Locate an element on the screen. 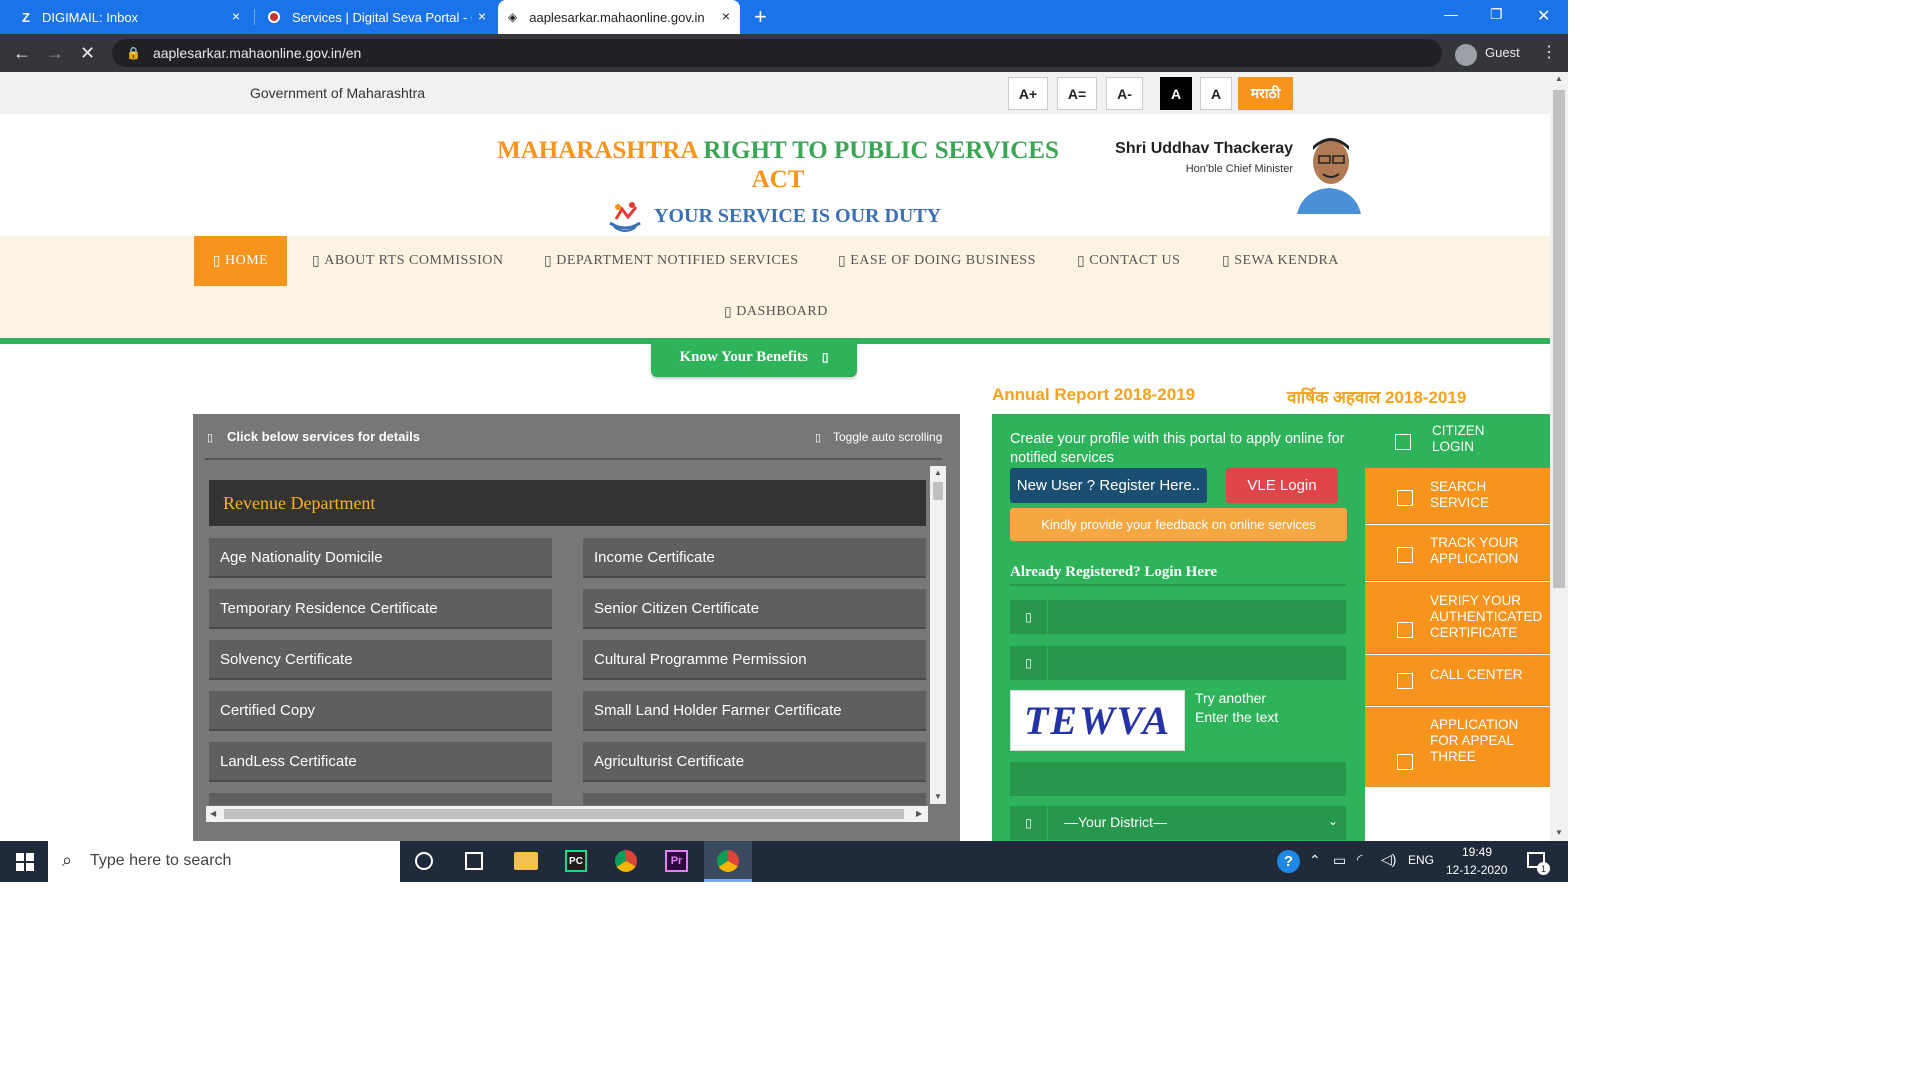 Image resolution: width=1920 pixels, height=1080 pixels. nav-dashboard: ▯ DASHBOARD is located at coordinates (776, 312).